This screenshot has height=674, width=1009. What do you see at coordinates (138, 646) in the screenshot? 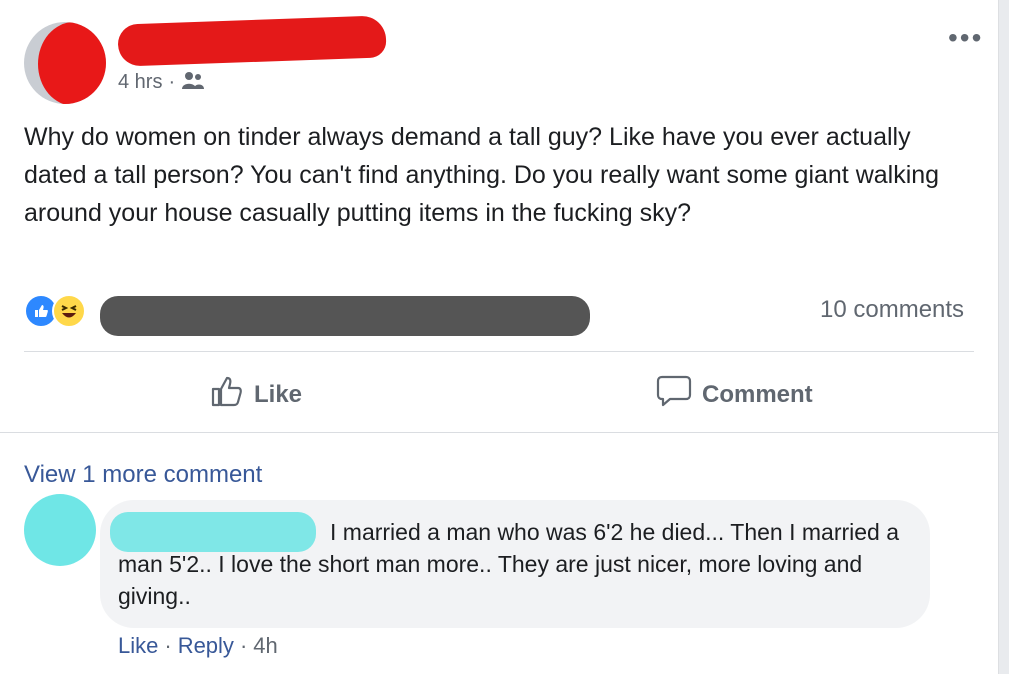
I see `comment-like-link: Like` at bounding box center [138, 646].